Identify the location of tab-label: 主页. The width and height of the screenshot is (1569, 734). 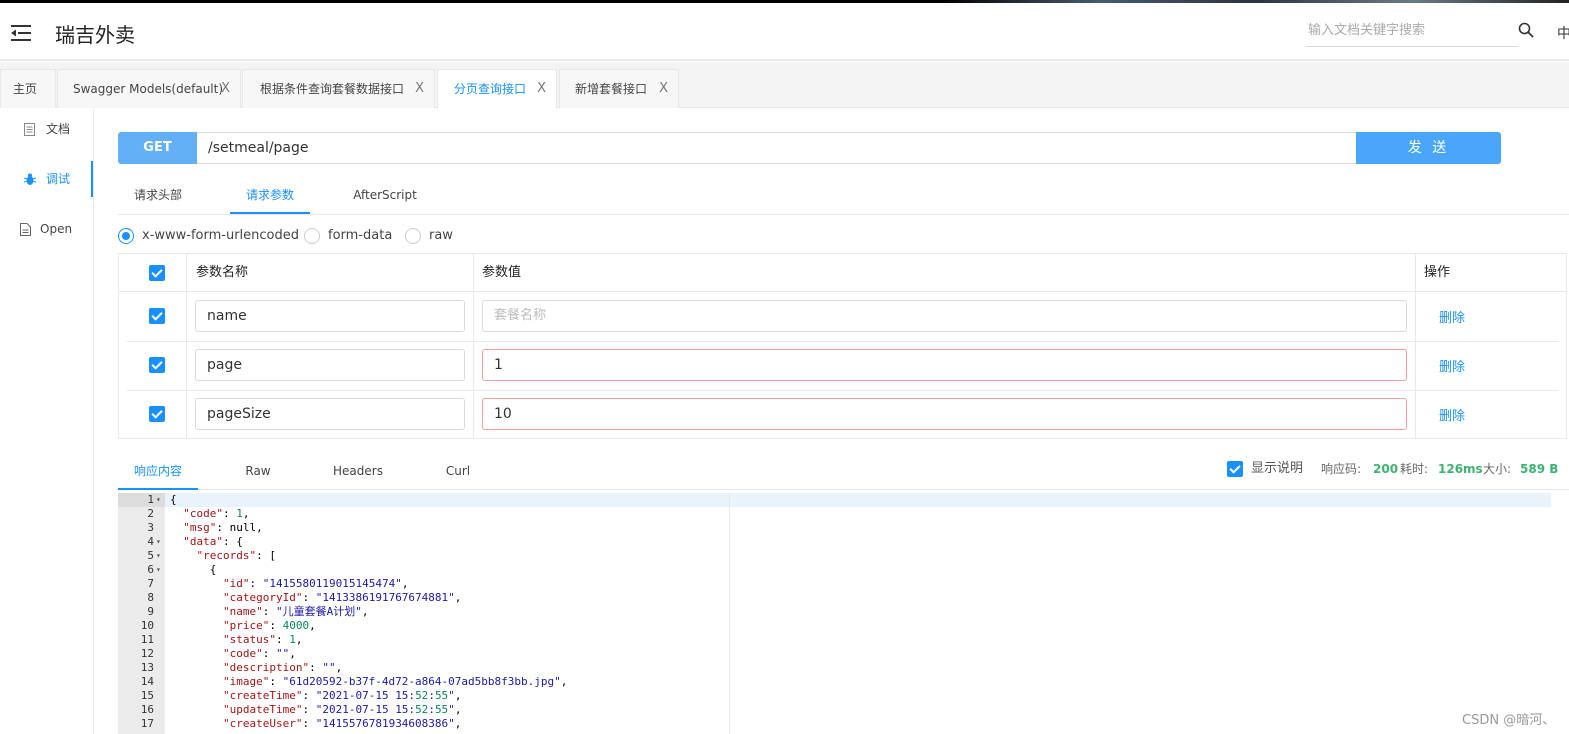
(25, 89).